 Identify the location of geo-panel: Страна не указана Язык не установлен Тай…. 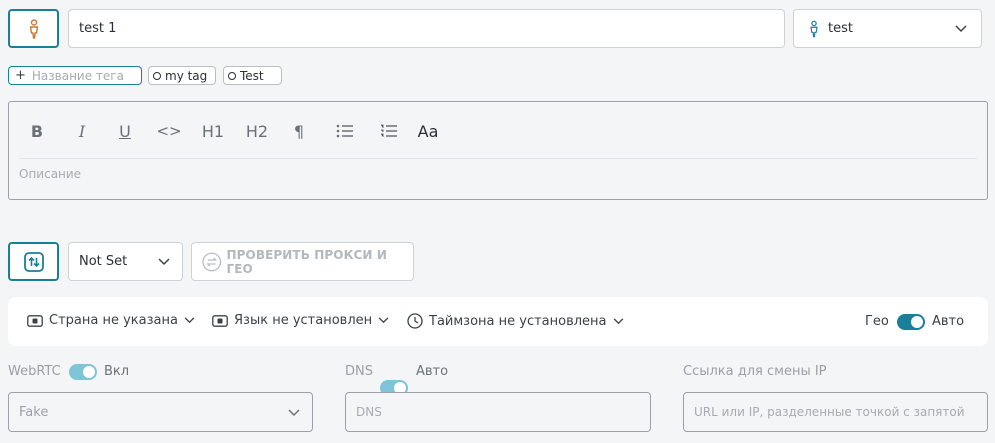
(498, 321).